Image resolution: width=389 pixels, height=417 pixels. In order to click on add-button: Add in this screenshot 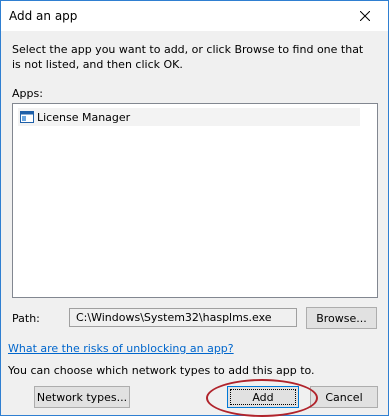, I will do `click(263, 397)`.